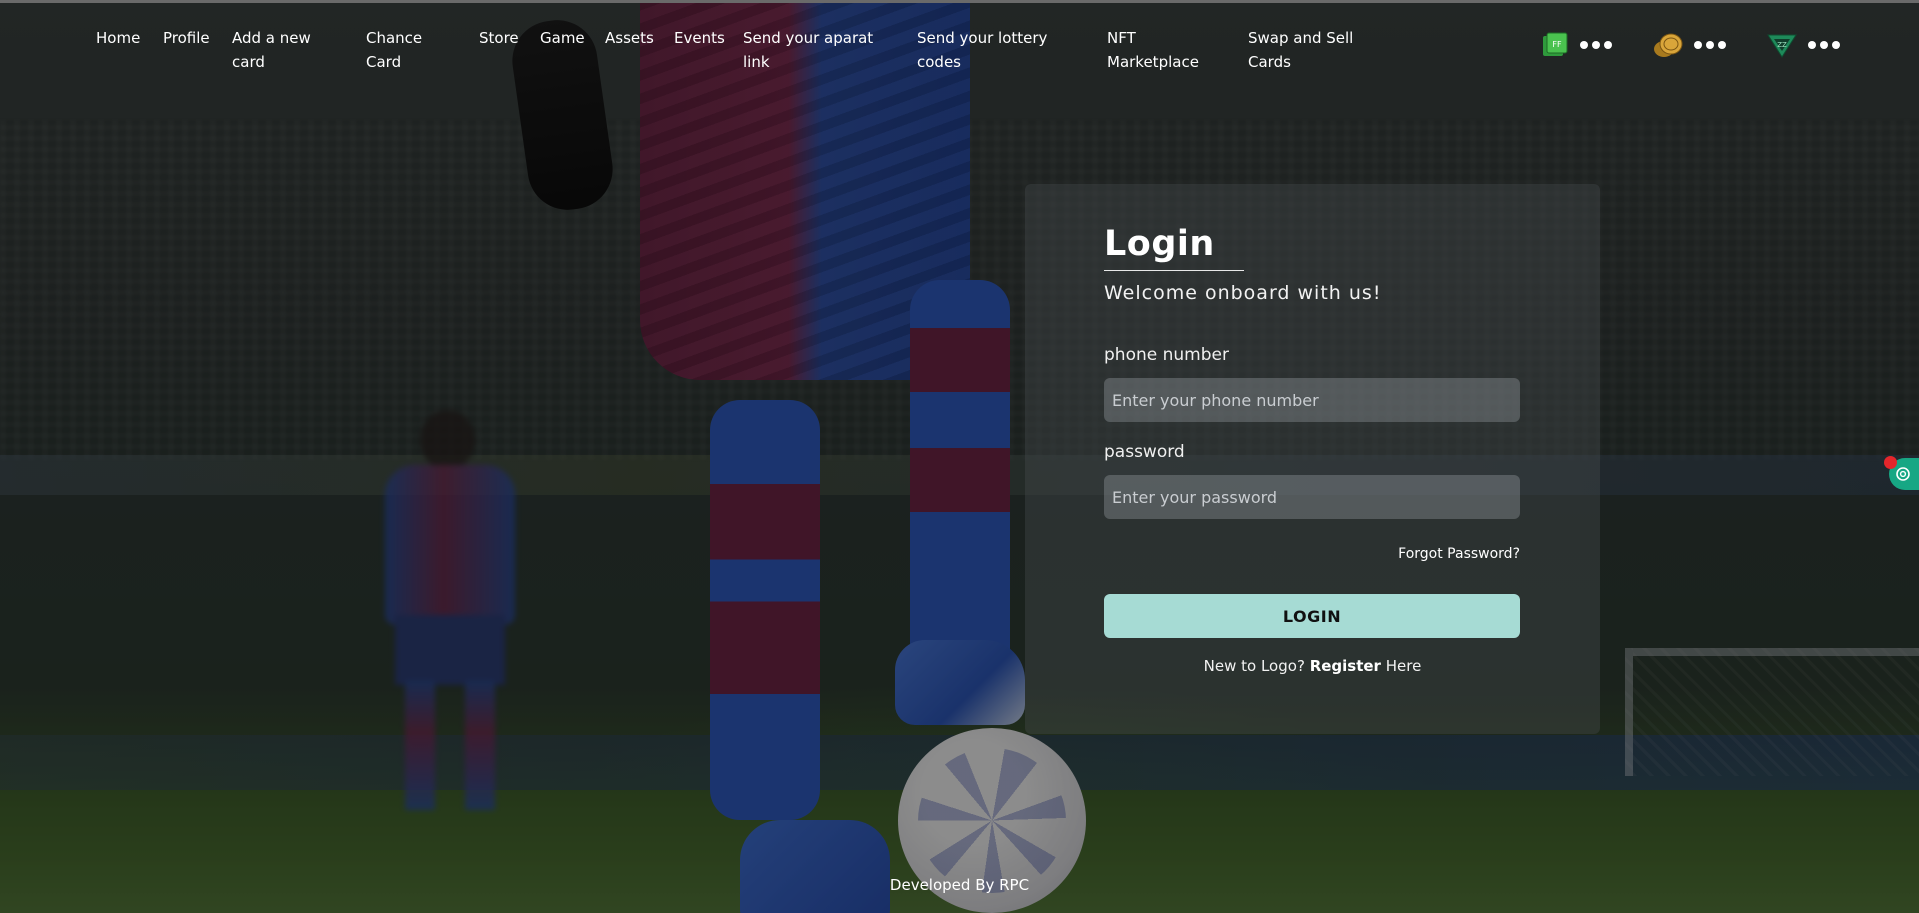  Describe the element at coordinates (1159, 50) in the screenshot. I see `nav-nft-marketplace: NFT Marketplace` at that location.